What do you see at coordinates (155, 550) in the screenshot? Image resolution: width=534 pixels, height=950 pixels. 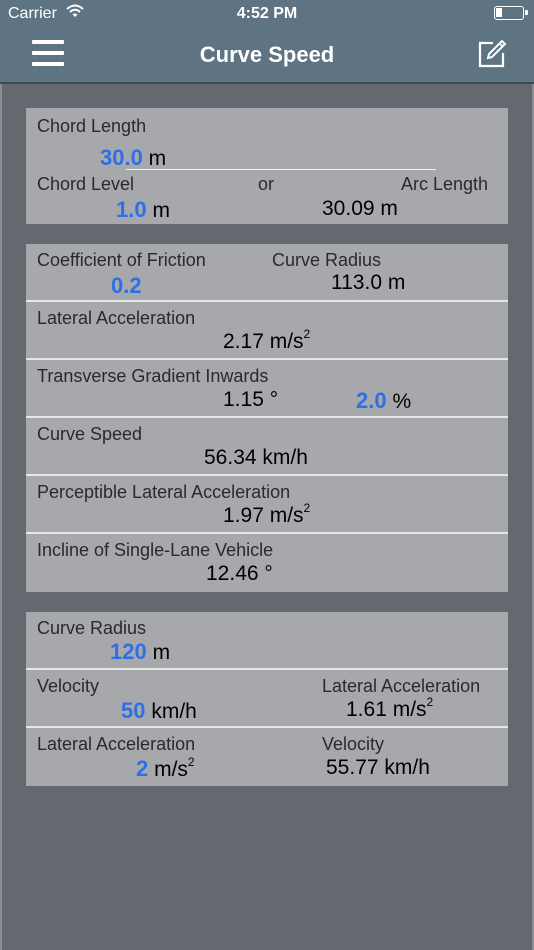 I see `incline-label: Incline of Single-Lane Vehicle` at bounding box center [155, 550].